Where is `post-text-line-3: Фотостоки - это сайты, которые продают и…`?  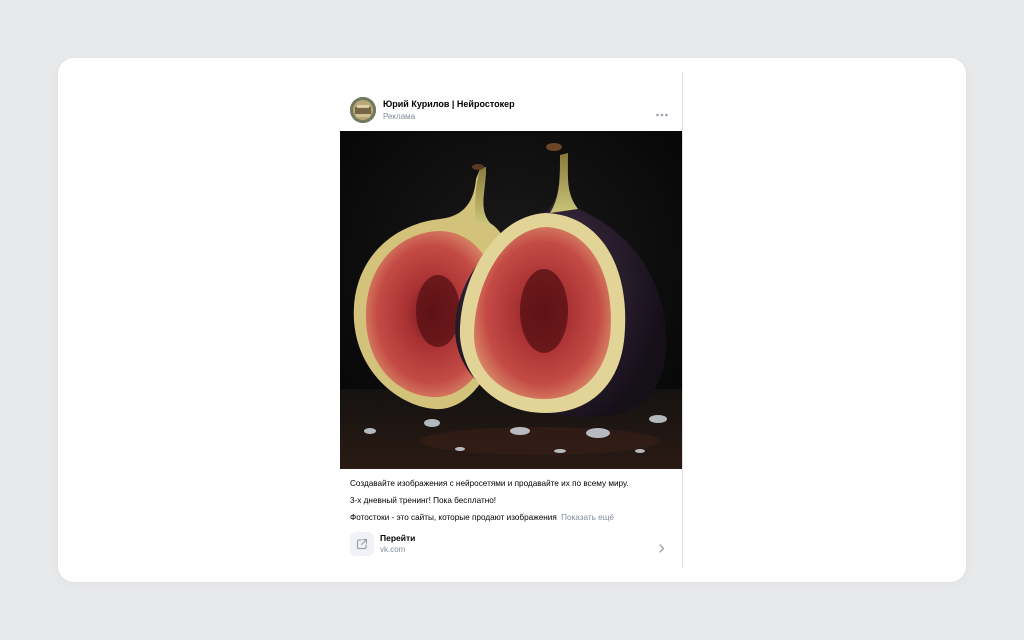
post-text-line-3: Фотостоки - это сайты, которые продают и… is located at coordinates (496, 517).